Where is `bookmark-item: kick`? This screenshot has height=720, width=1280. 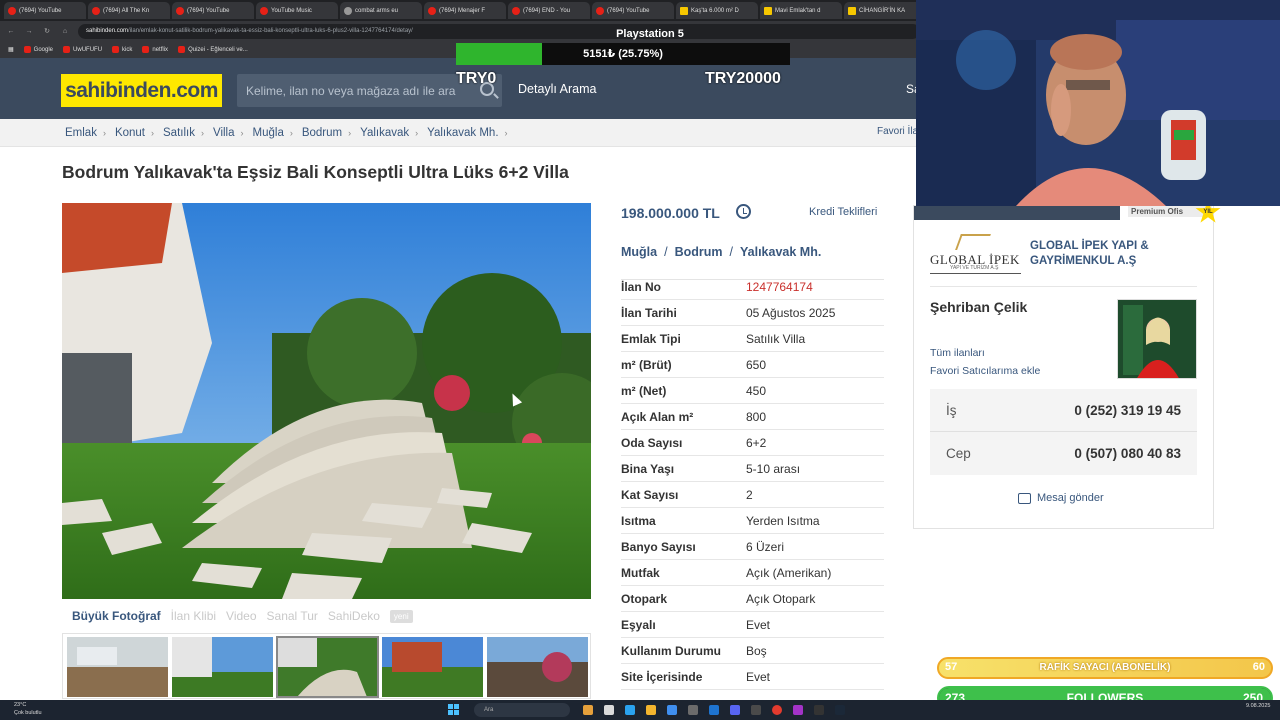 bookmark-item: kick is located at coordinates (122, 49).